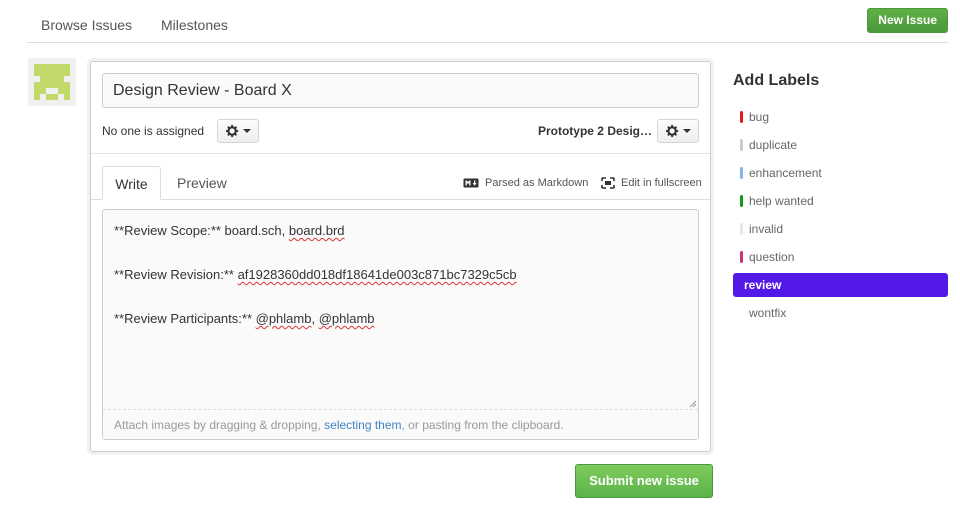 This screenshot has width=960, height=511. I want to click on label-name: bug, so click(759, 117).